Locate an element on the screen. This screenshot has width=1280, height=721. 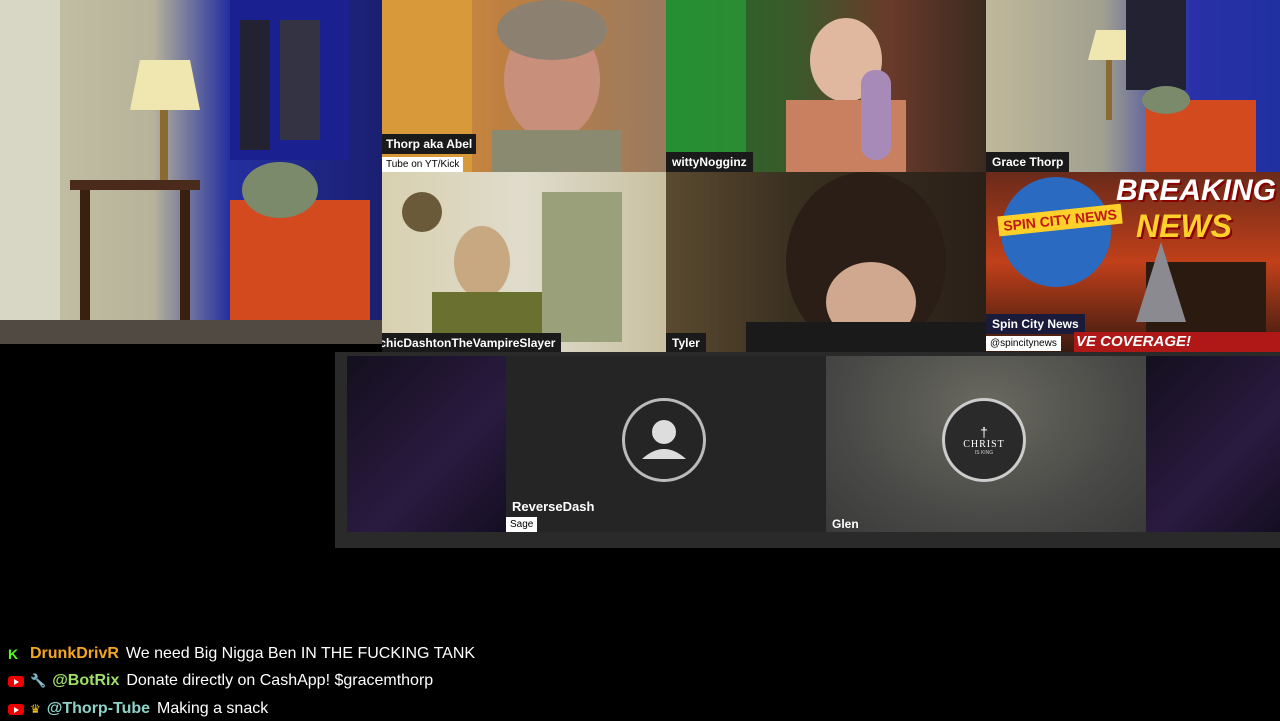
avatar: † CHRIST IS KING is located at coordinates (984, 440).